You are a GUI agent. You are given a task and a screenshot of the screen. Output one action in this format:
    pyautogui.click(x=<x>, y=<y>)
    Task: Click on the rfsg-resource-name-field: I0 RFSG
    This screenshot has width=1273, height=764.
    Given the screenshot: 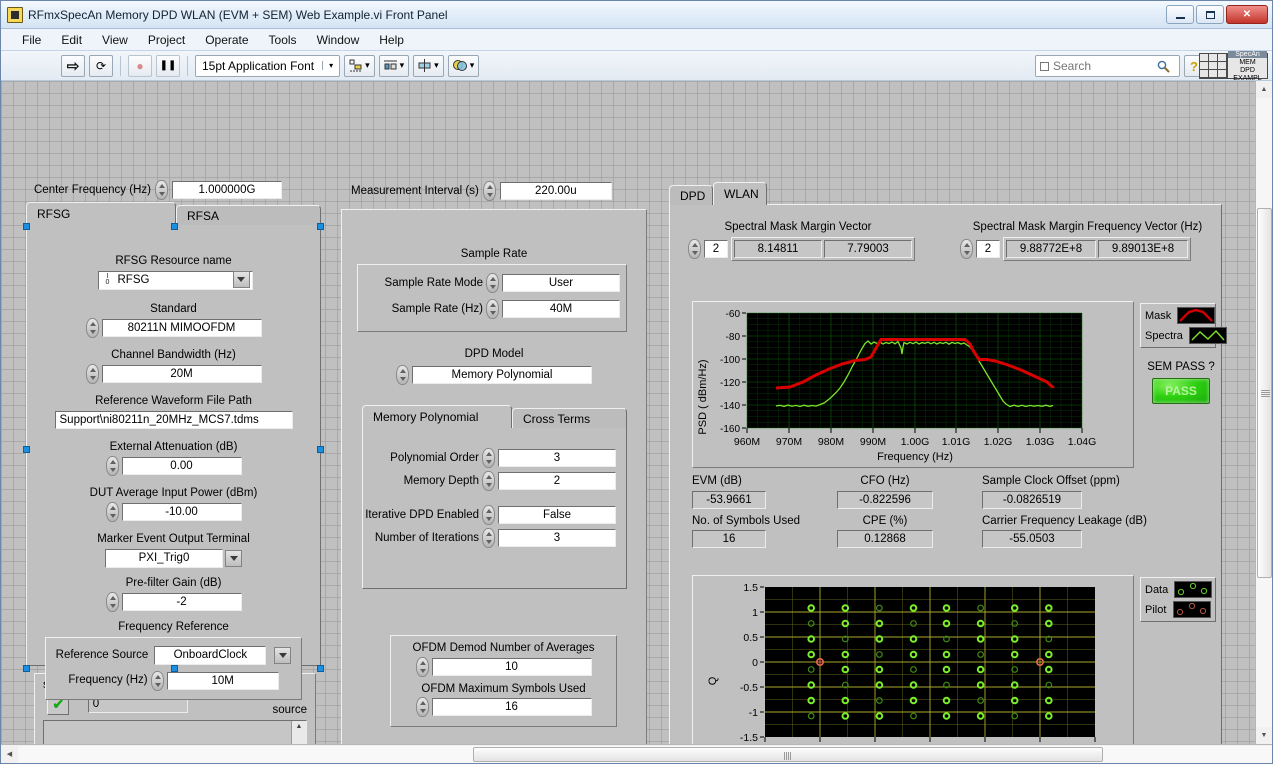 What is the action you would take?
    pyautogui.click(x=175, y=280)
    